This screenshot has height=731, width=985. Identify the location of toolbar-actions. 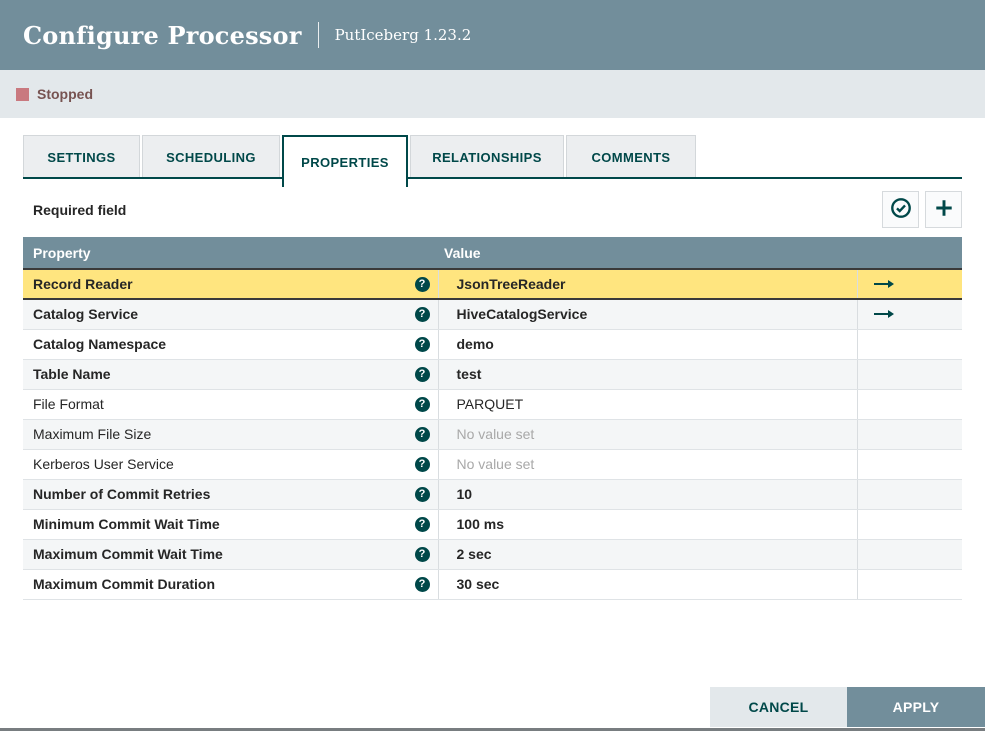
(922, 209).